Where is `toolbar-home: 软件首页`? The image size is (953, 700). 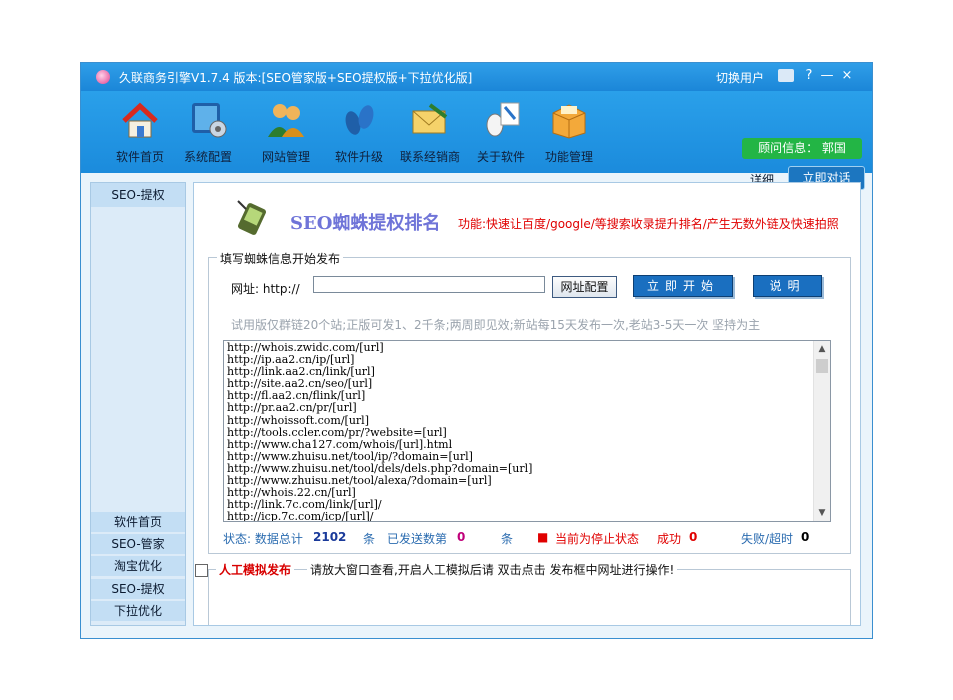
toolbar-home: 软件首页 is located at coordinates (140, 133).